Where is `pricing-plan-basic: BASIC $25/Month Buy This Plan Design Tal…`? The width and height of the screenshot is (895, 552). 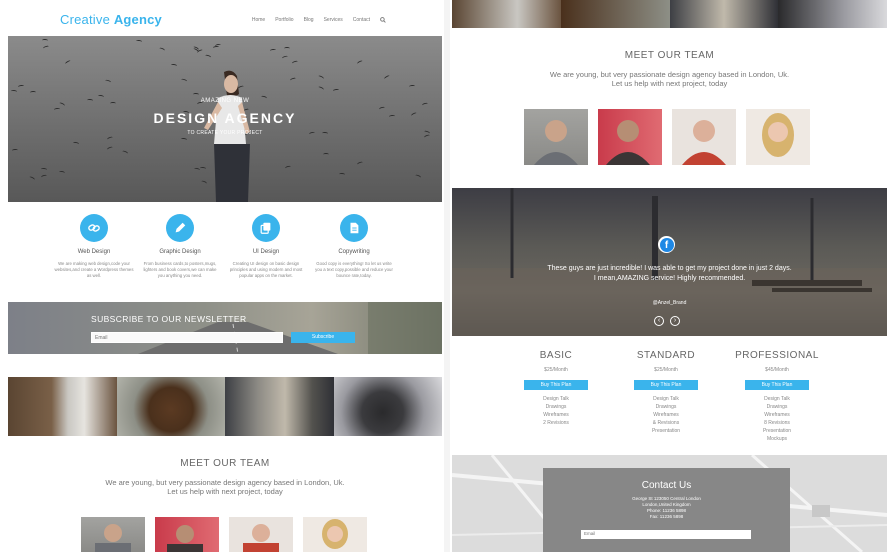
pricing-plan-basic: BASIC $25/Month Buy This Plan Design Tal… is located at coordinates (556, 388).